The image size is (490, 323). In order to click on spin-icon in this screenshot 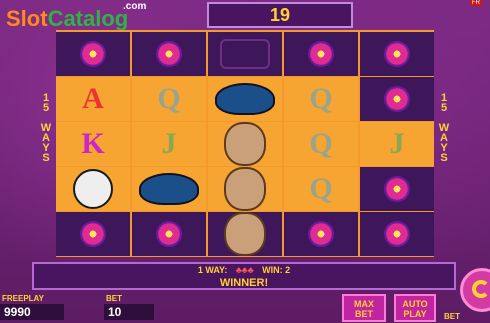, I will do `click(481, 289)`.